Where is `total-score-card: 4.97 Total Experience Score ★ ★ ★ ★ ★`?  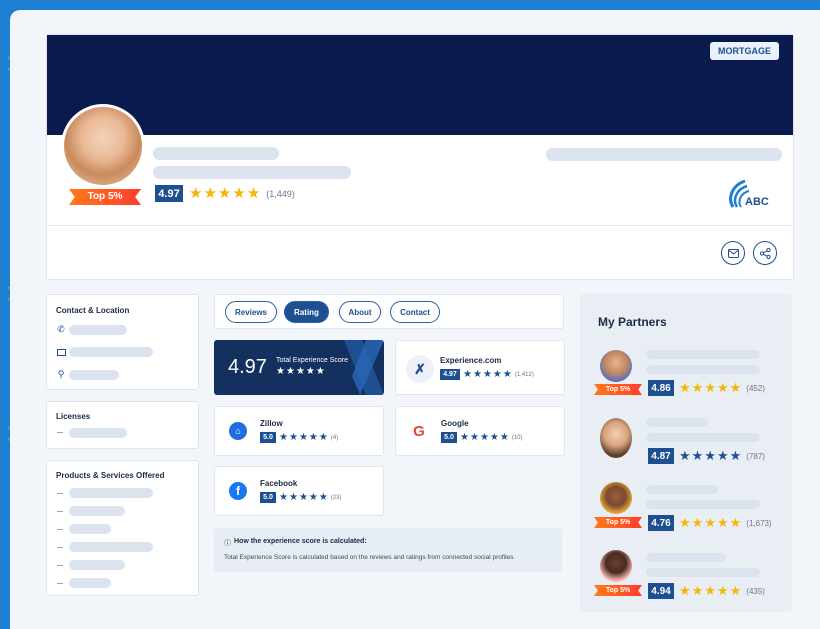 total-score-card: 4.97 Total Experience Score ★ ★ ★ ★ ★ is located at coordinates (299, 367).